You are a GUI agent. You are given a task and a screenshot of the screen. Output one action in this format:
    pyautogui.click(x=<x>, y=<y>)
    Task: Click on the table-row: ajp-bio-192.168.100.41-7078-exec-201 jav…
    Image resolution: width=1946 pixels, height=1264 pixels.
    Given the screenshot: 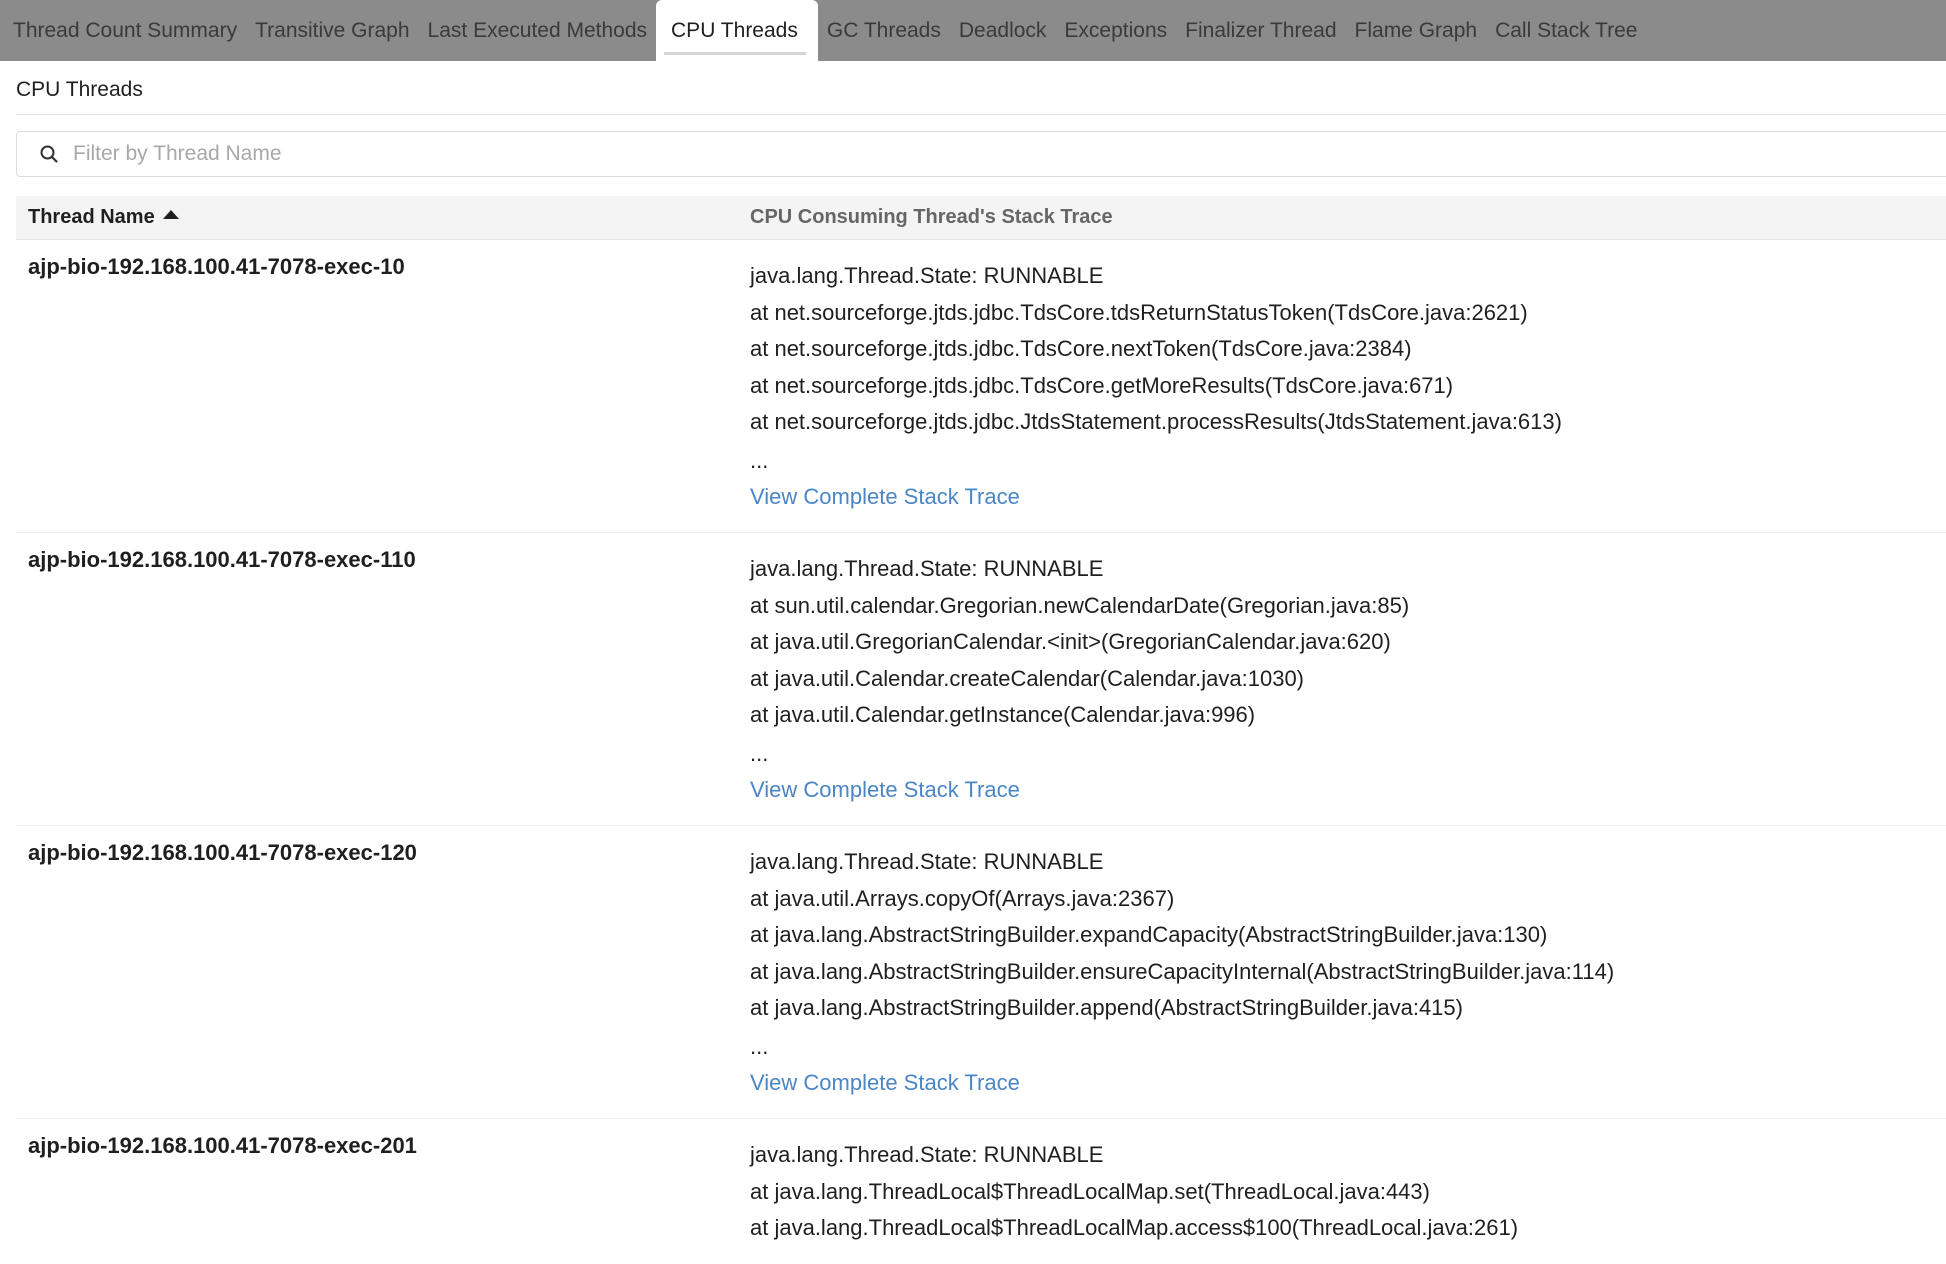 What is the action you would take?
    pyautogui.click(x=981, y=1179)
    